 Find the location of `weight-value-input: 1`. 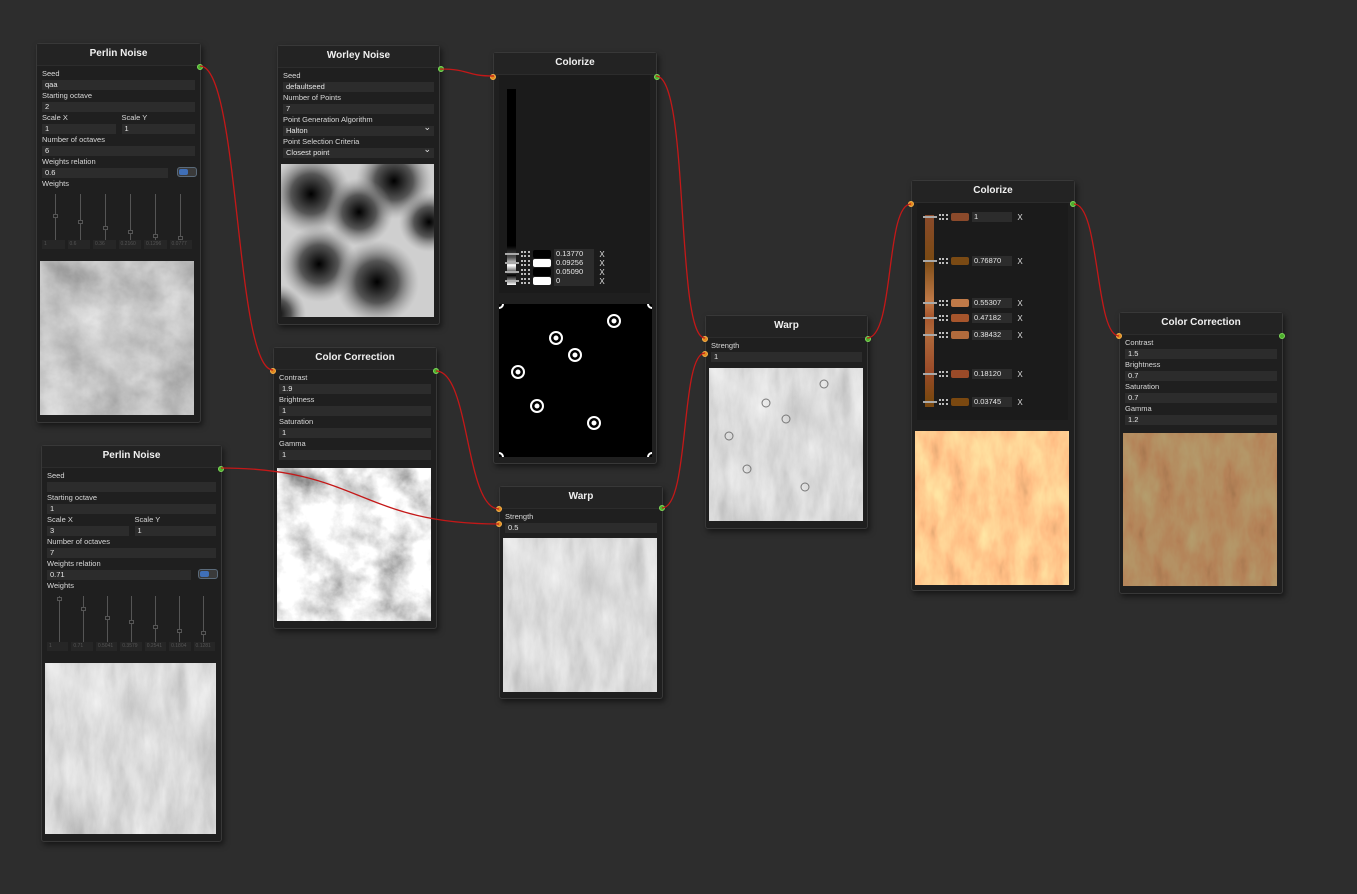

weight-value-input: 1 is located at coordinates (58, 646).